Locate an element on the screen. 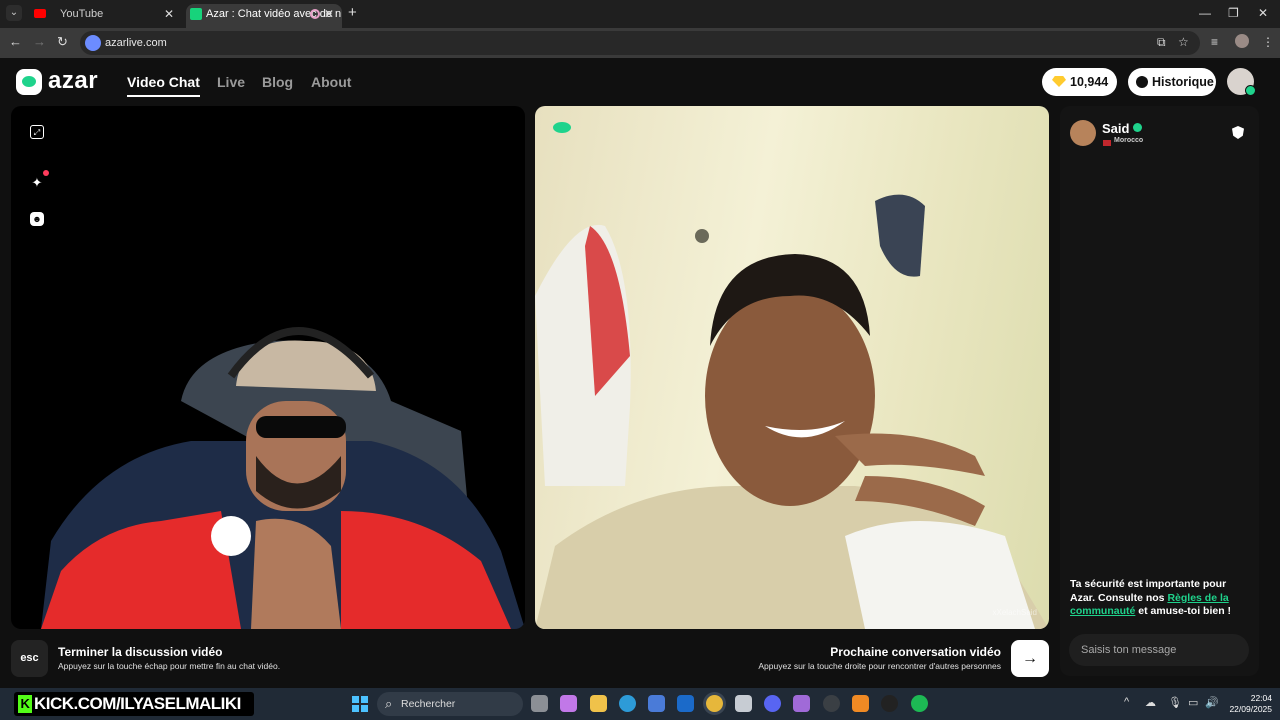  azar-logo-text: azar is located at coordinates (73, 81).